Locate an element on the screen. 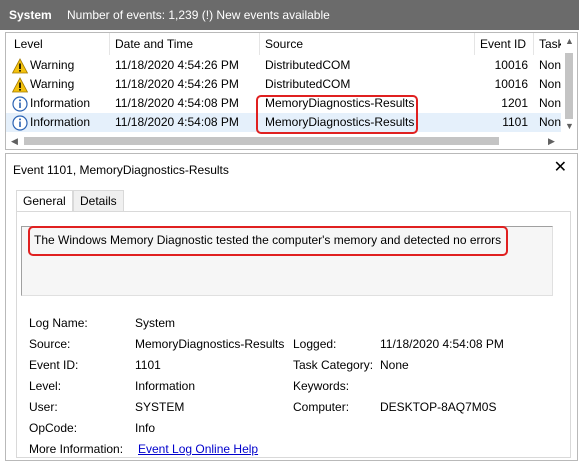 This screenshot has height=463, width=579. value-opcode: Info is located at coordinates (145, 428).